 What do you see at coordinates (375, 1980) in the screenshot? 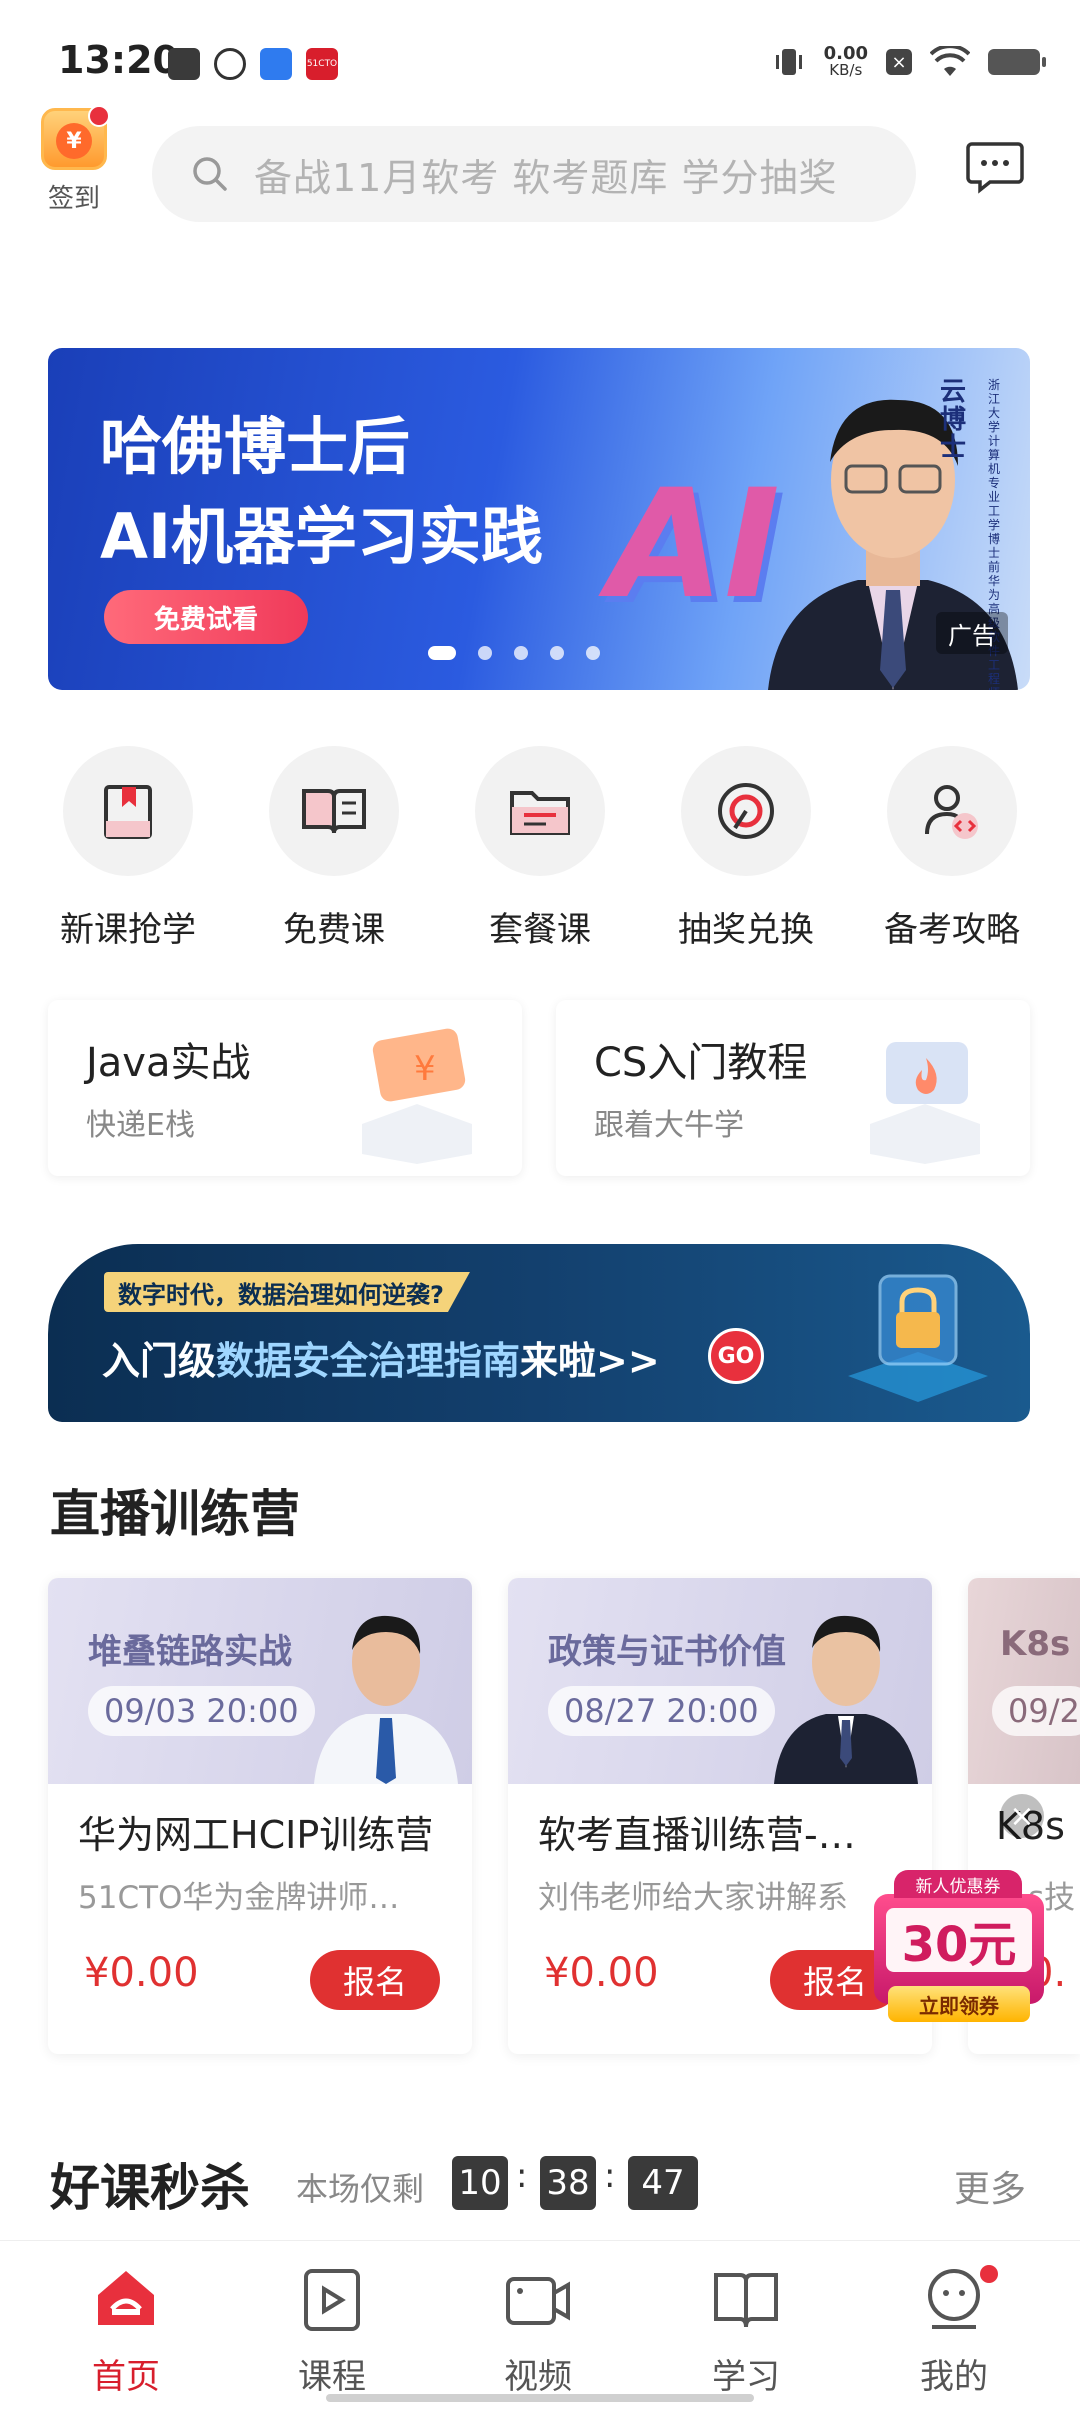
I see `enroll-button: 报名` at bounding box center [375, 1980].